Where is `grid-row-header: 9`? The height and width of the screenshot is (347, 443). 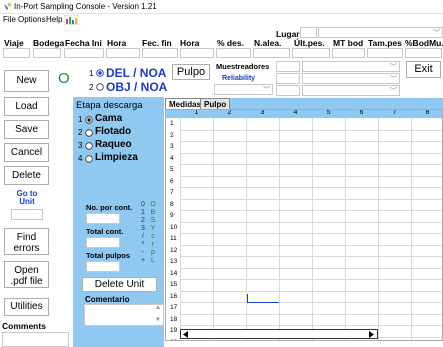 grid-row-header: 9 is located at coordinates (172, 215).